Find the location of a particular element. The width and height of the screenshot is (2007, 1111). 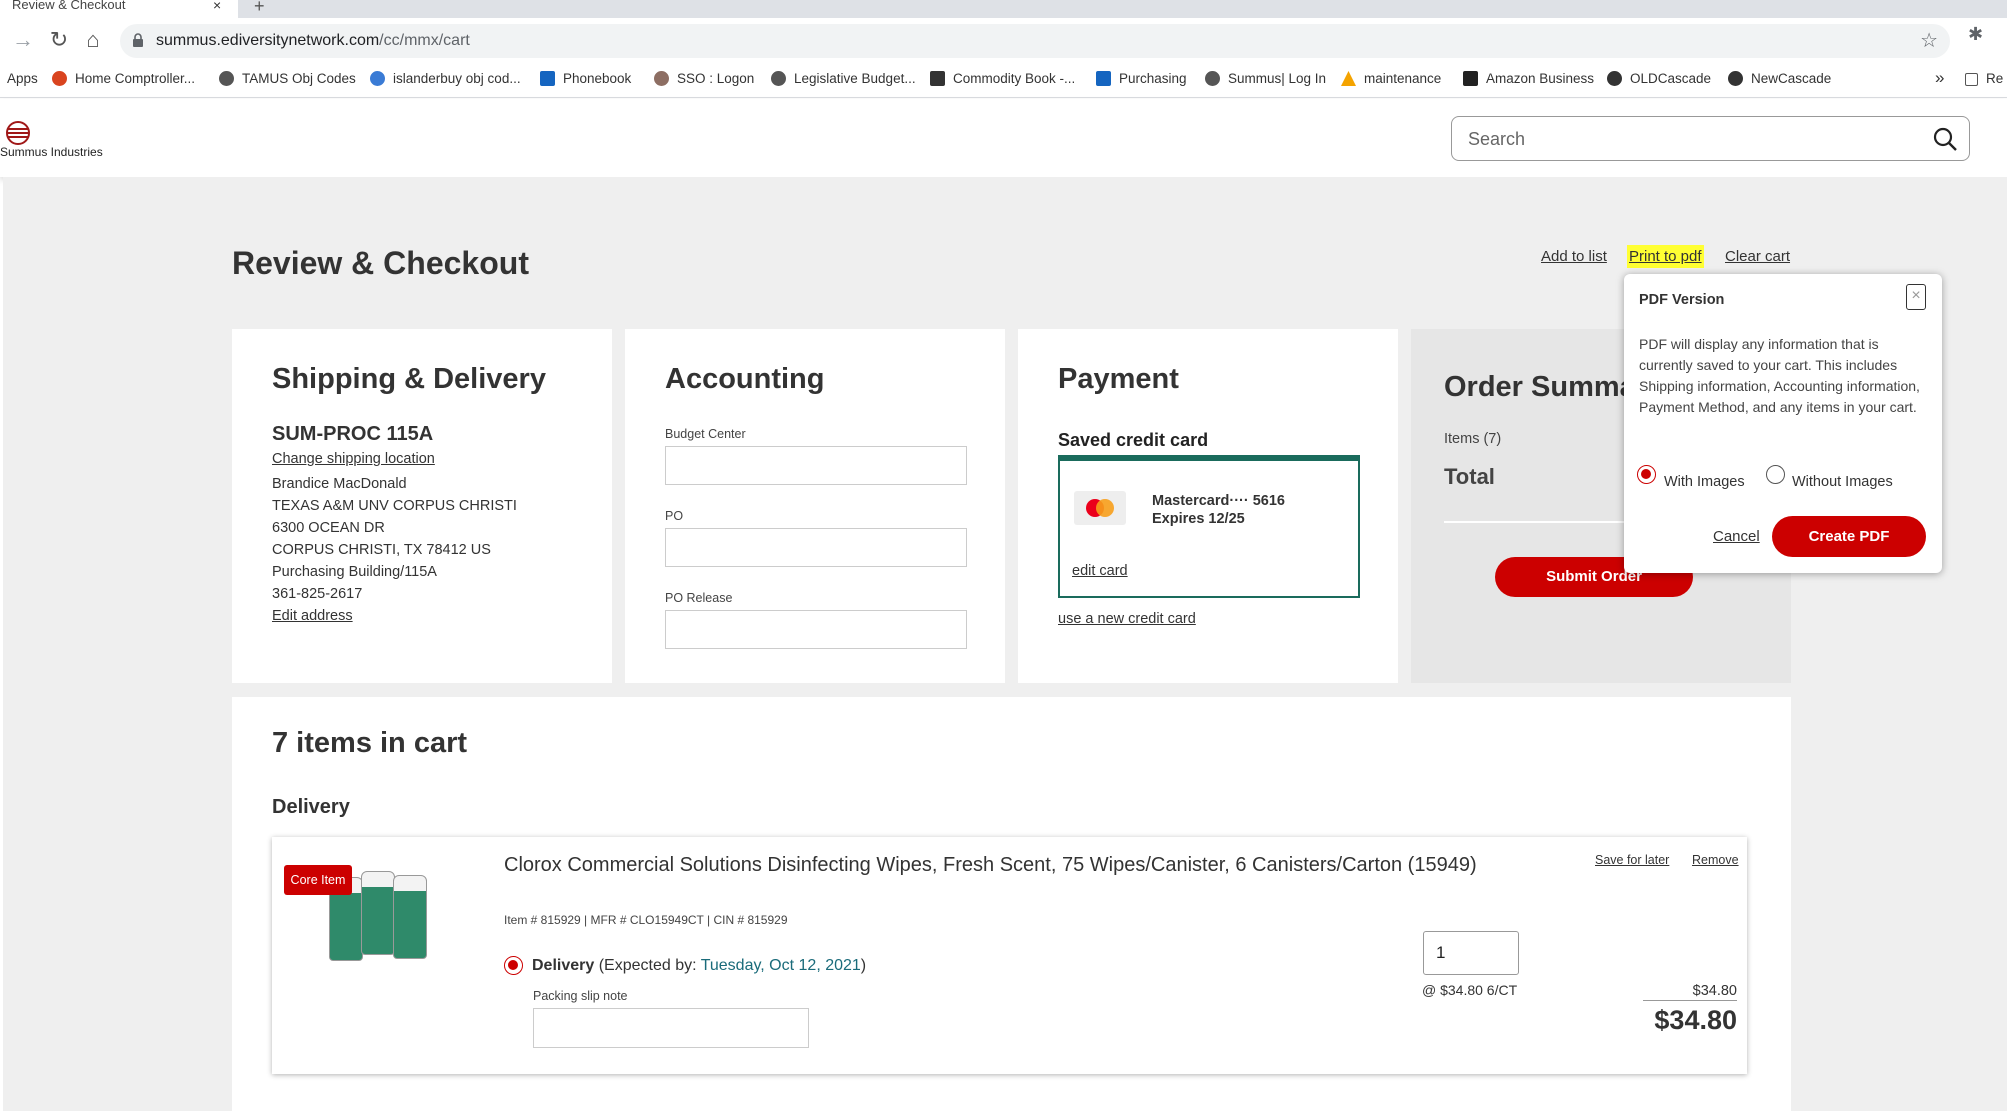

address-line: TEXAS A&M UNV CORPUS CHRISTI is located at coordinates (394, 506).